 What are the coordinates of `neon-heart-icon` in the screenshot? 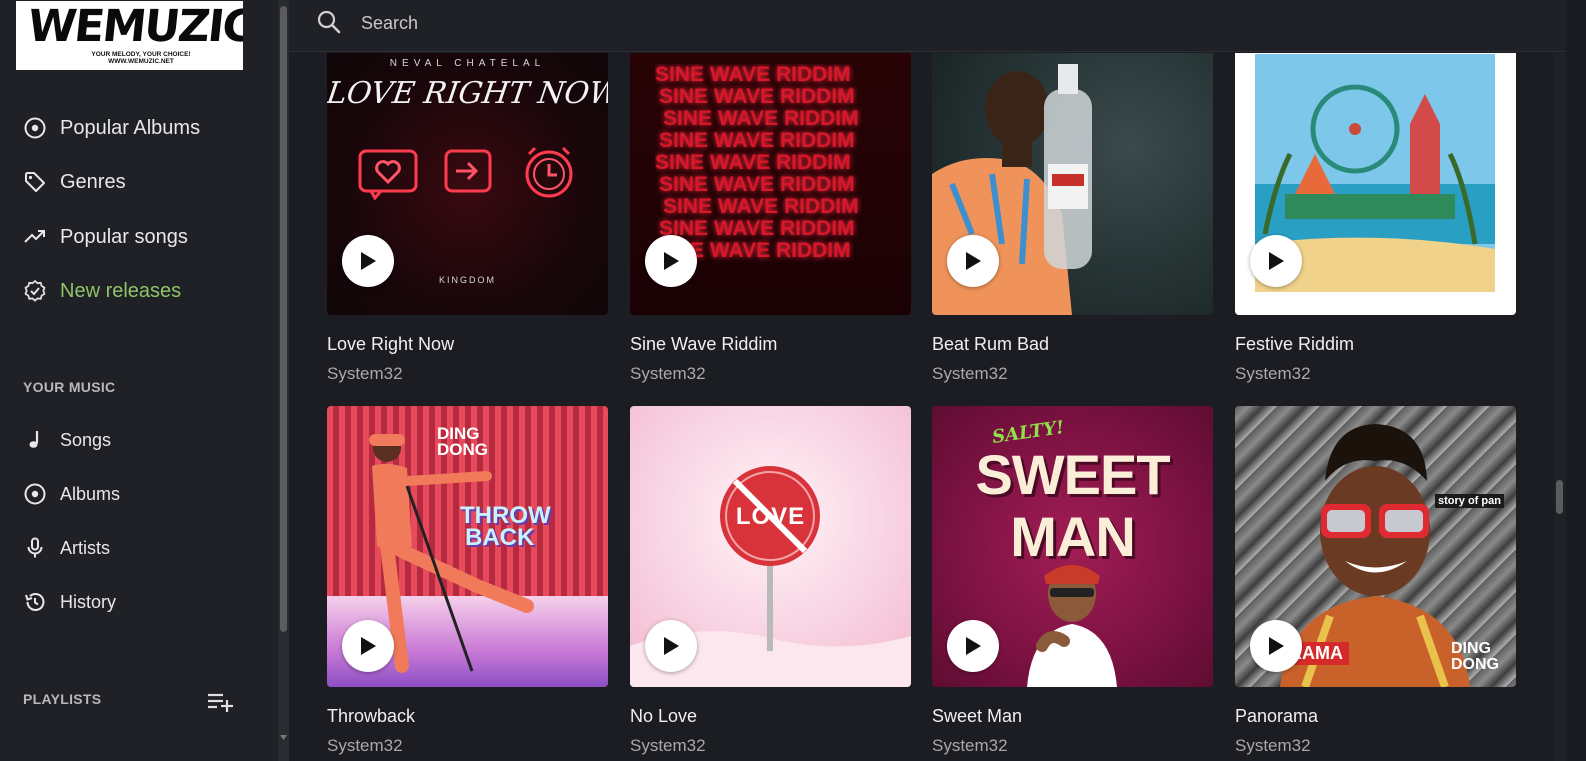 It's located at (388, 174).